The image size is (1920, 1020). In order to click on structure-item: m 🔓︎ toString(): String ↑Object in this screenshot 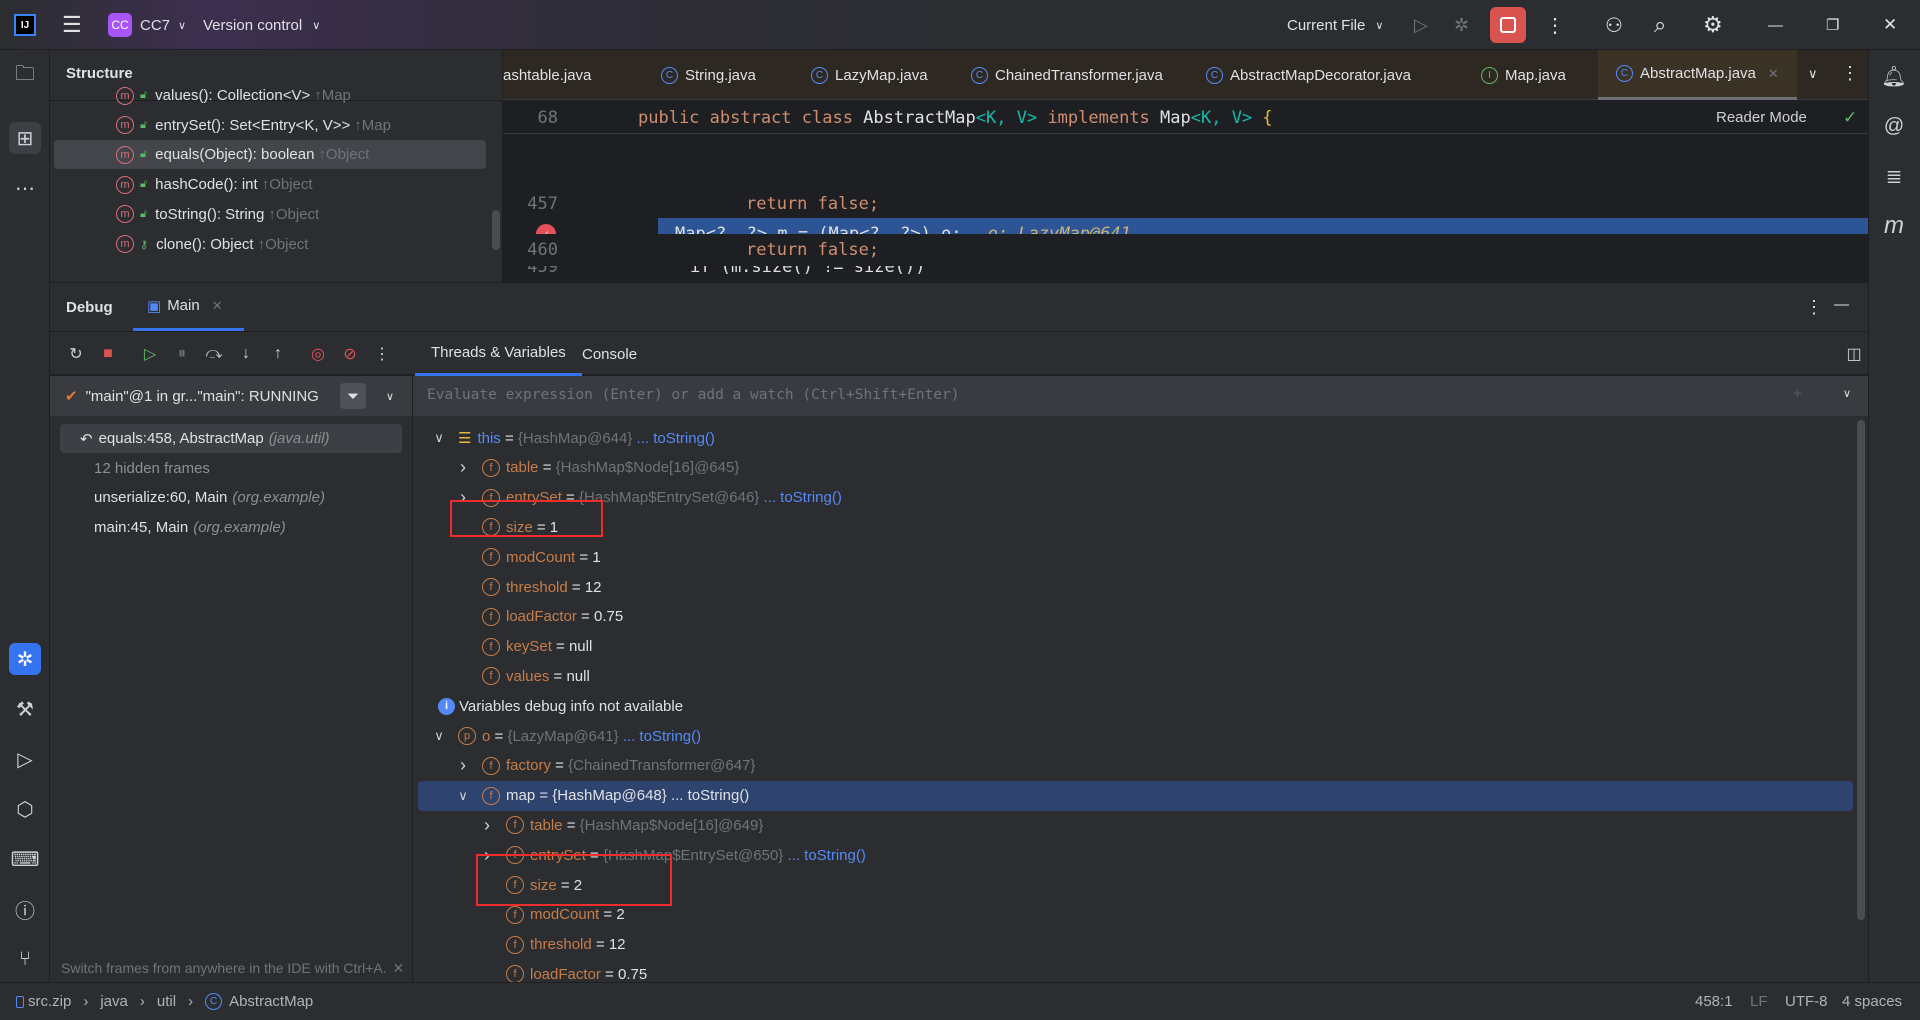, I will do `click(270, 214)`.